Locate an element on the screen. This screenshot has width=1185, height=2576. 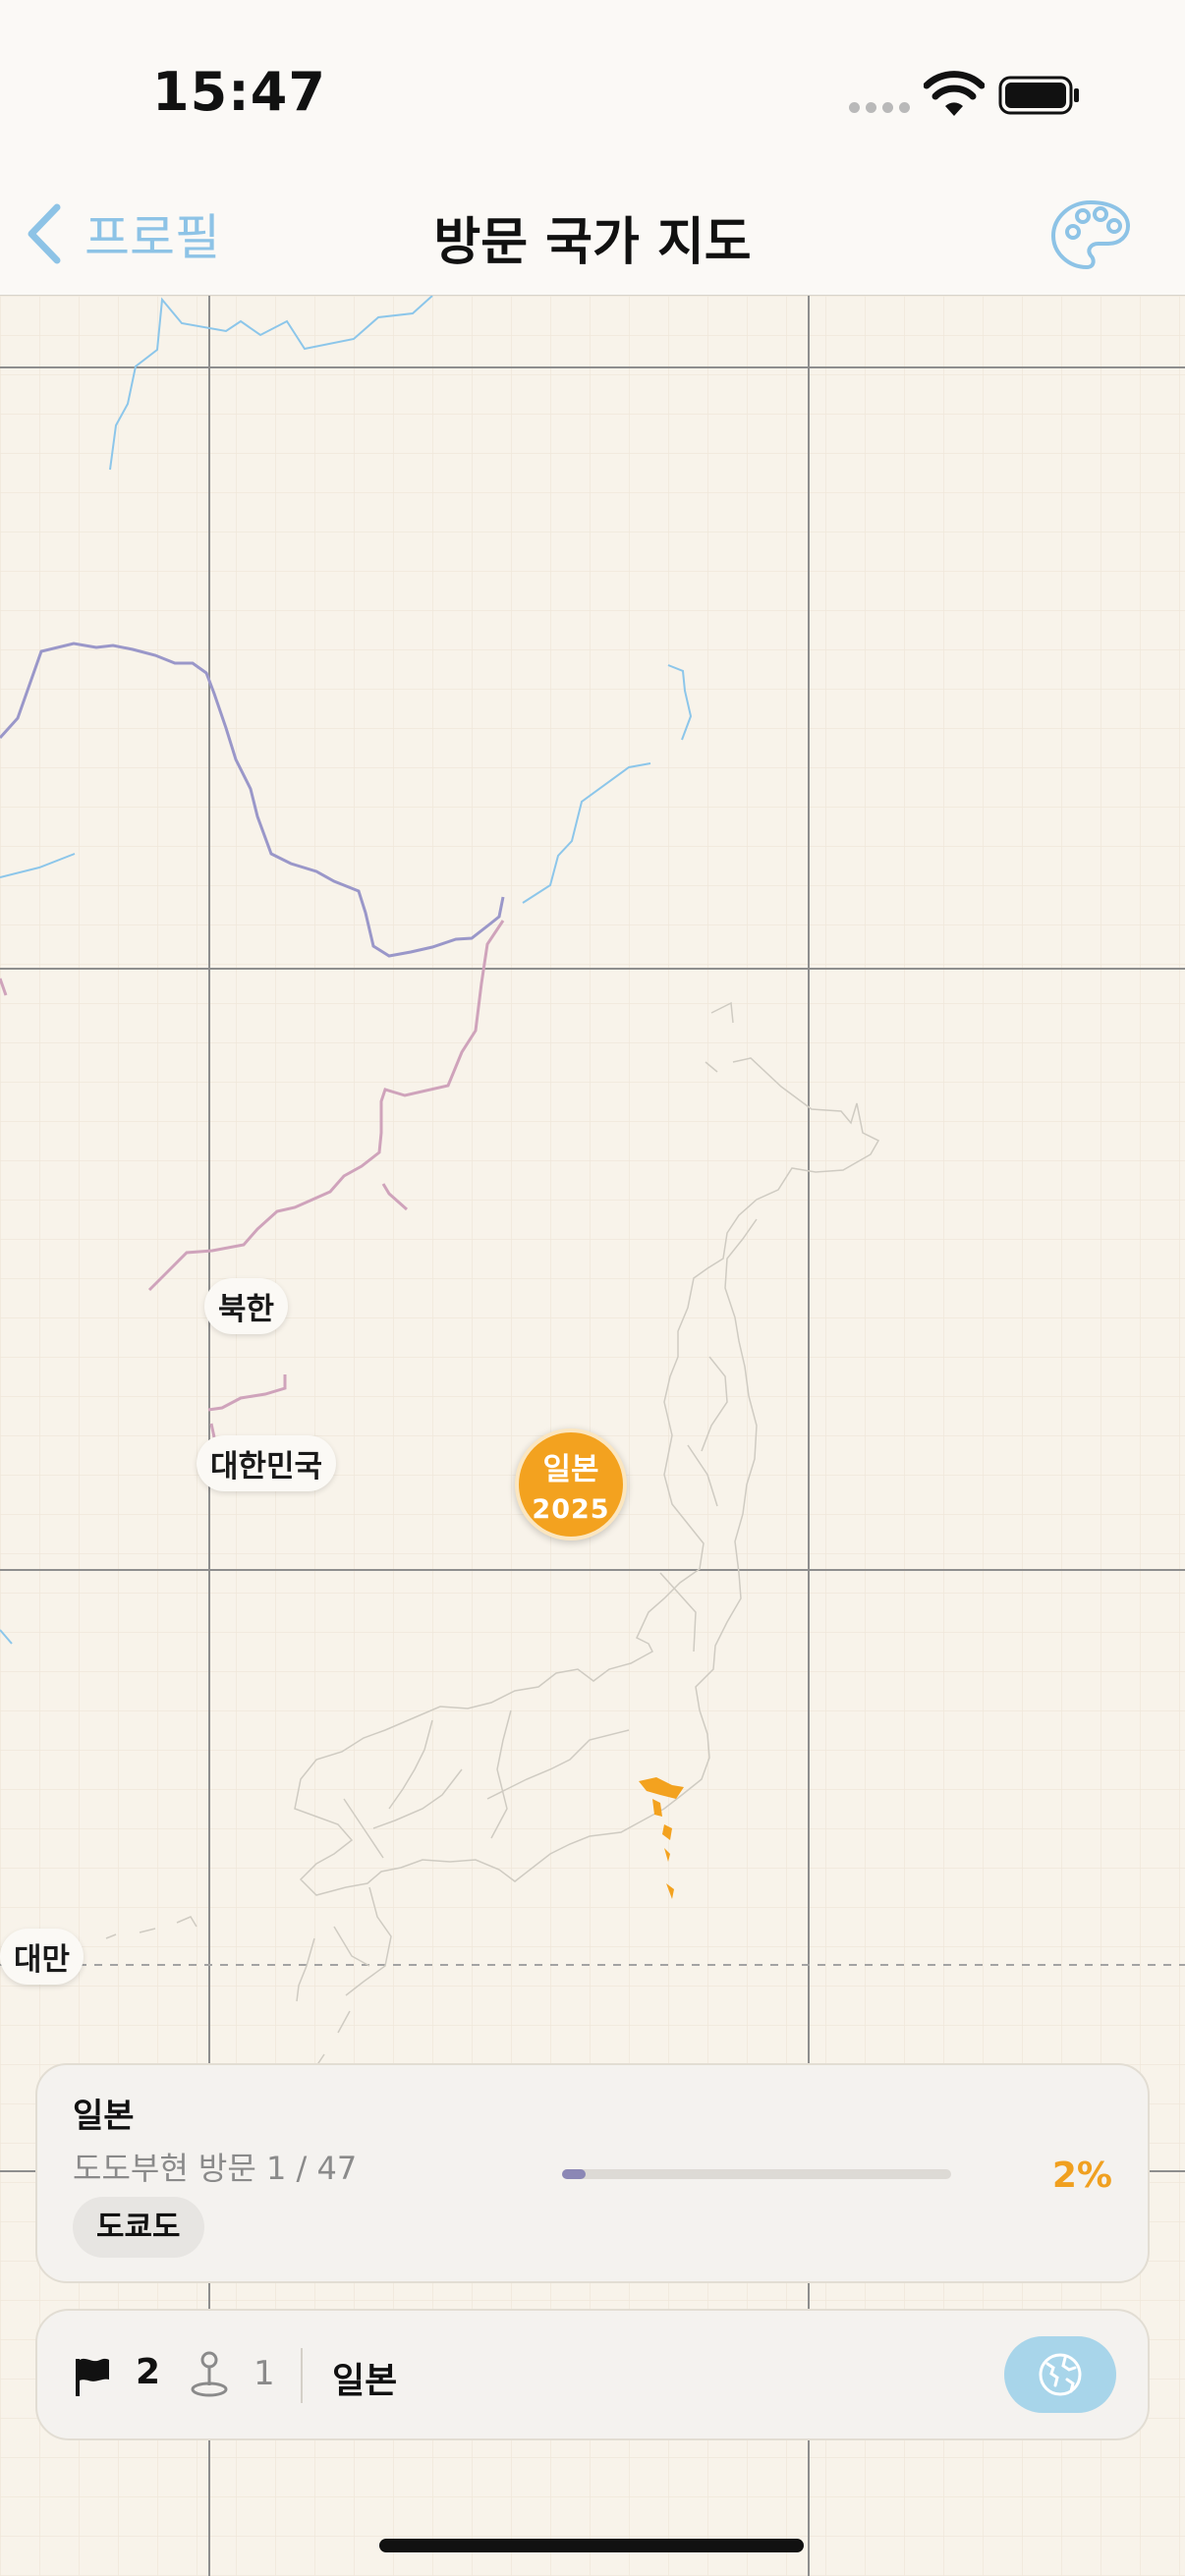
visited-region-count: 1 is located at coordinates (264, 2373).